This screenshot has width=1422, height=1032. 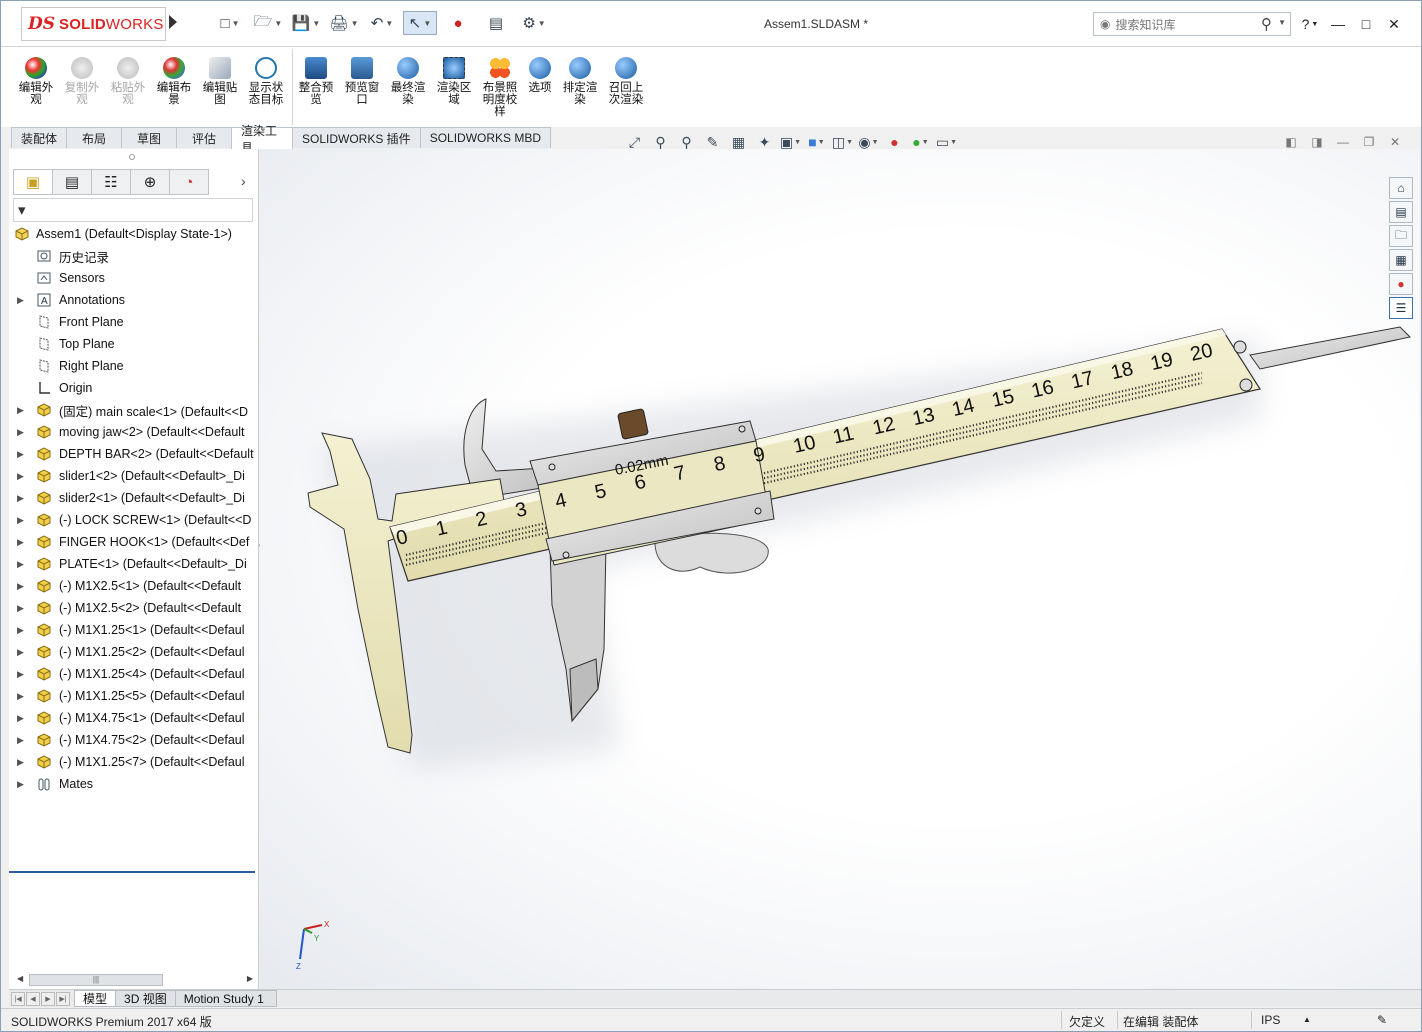 I want to click on solidworks-resources-tab: ⌂, so click(x=1401, y=188).